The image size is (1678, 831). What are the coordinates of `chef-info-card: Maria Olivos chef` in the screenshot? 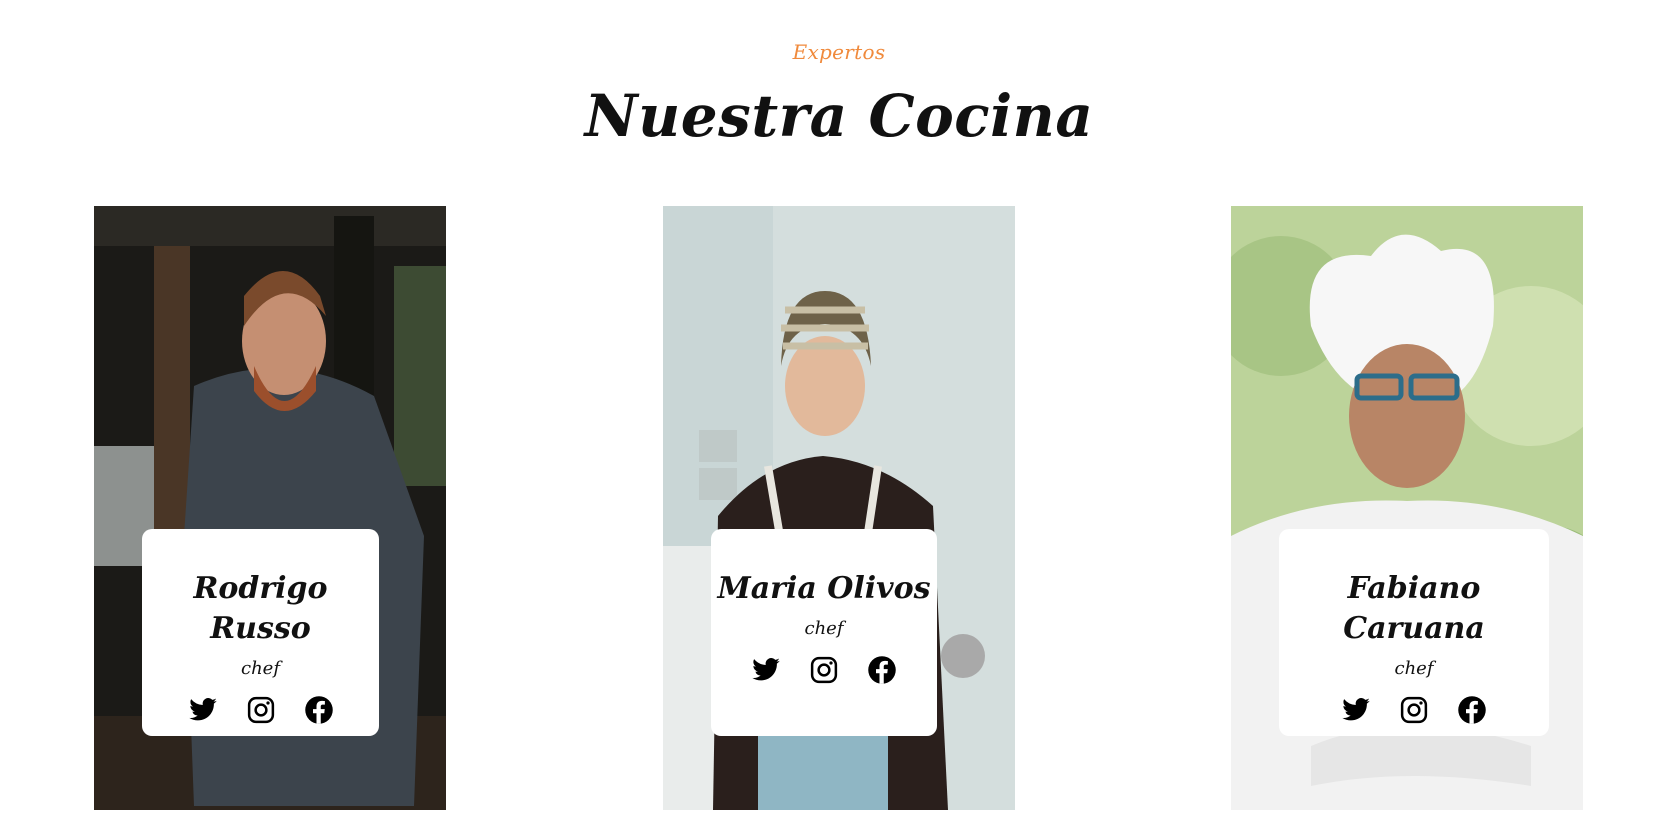 It's located at (824, 632).